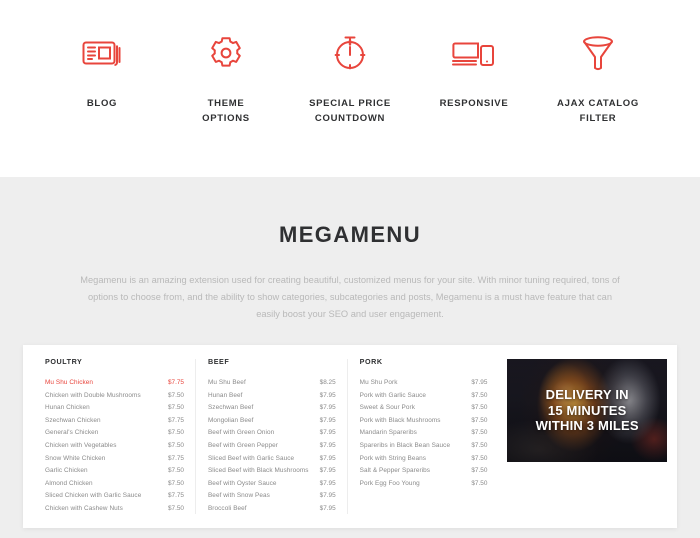 This screenshot has width=700, height=538. What do you see at coordinates (598, 111) in the screenshot?
I see `feature-label: AJAX CATALOG FILTER` at bounding box center [598, 111].